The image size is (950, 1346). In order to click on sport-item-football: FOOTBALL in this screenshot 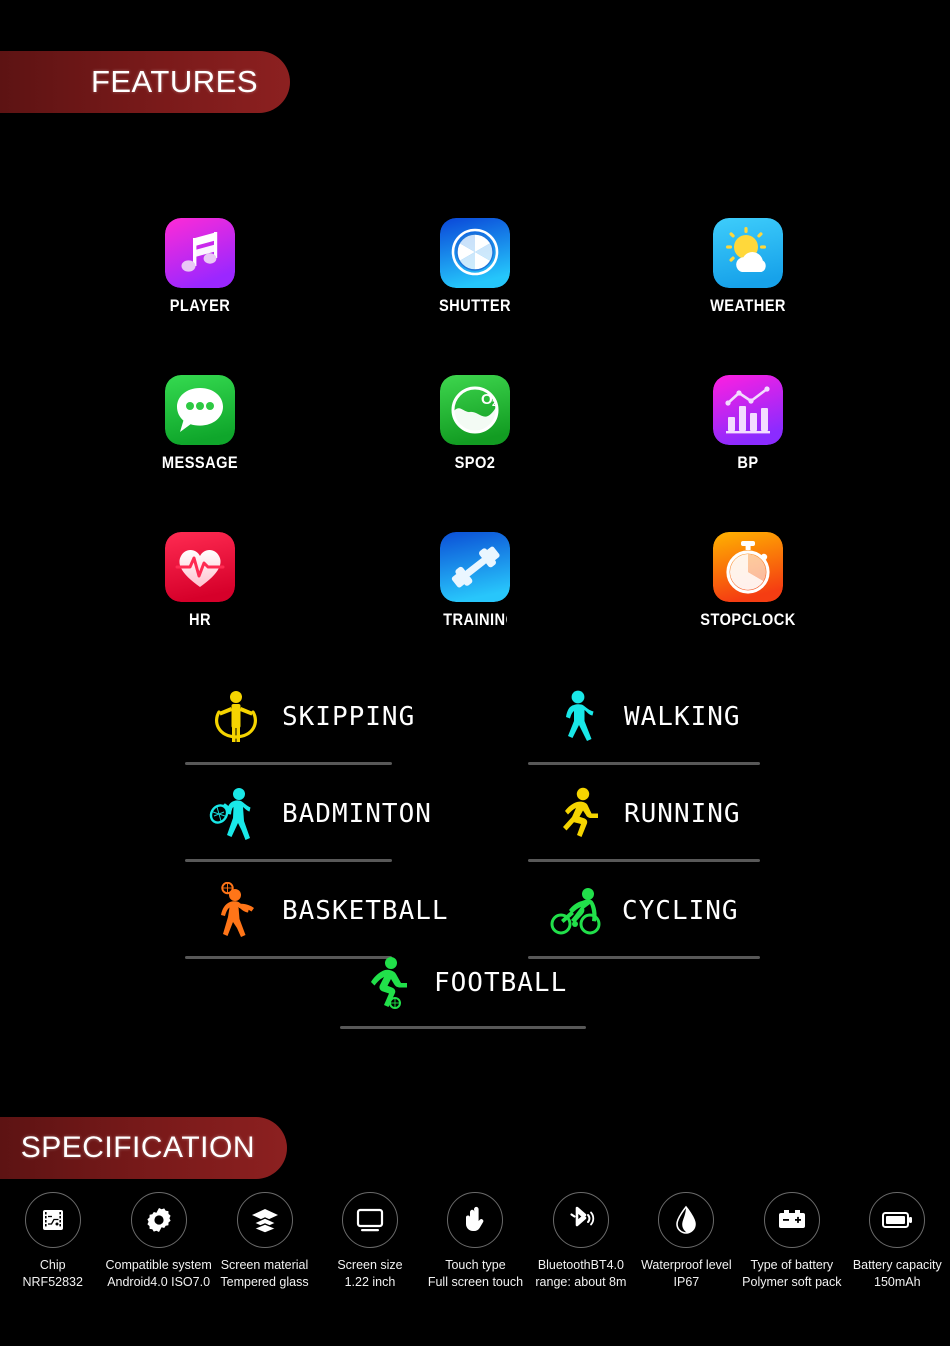, I will do `click(463, 983)`.